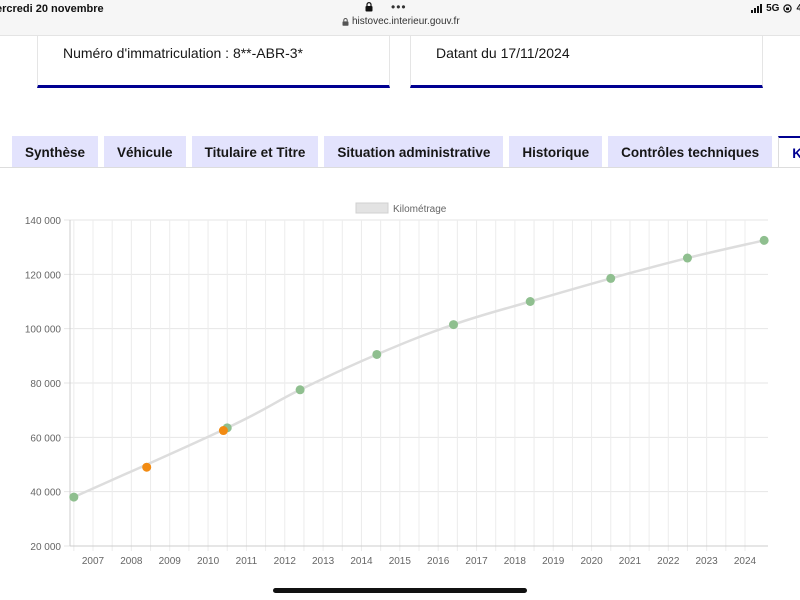 This screenshot has width=800, height=600. I want to click on address-url: histovec.interieur.gouv.fr, so click(406, 21).